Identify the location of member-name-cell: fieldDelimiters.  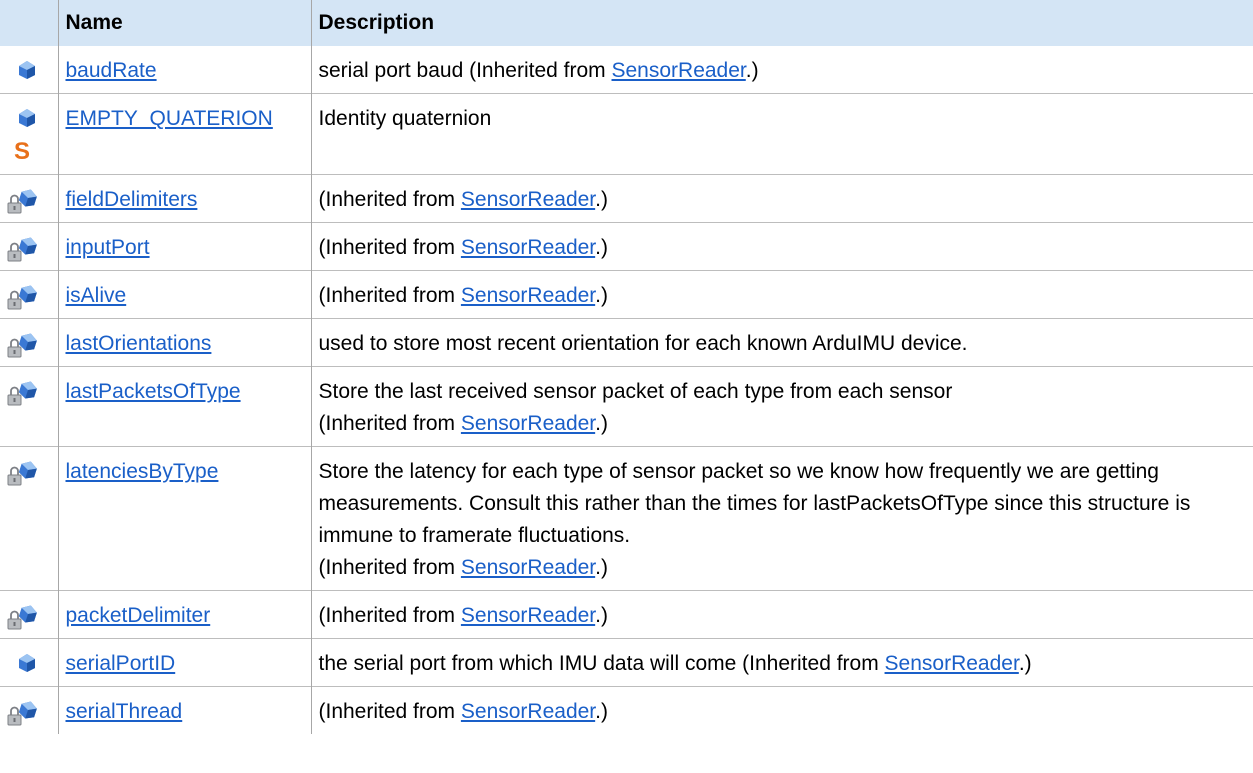
(185, 198).